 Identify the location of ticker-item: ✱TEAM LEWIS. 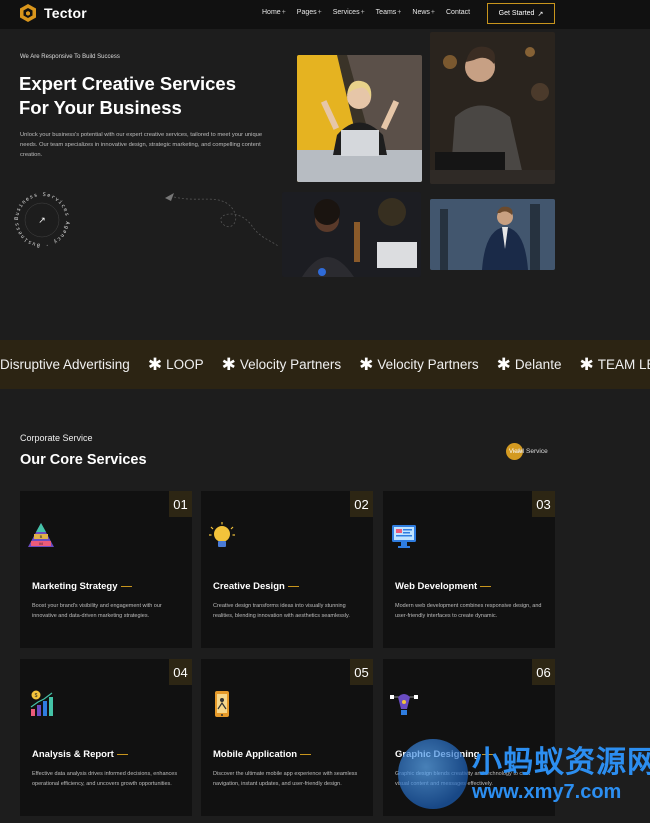
(614, 364).